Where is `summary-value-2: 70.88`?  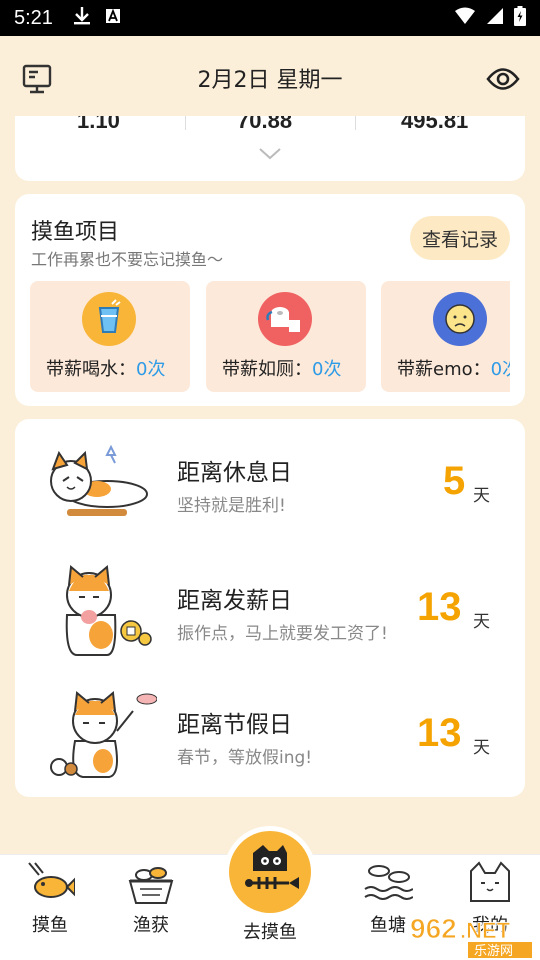 summary-value-2: 70.88 is located at coordinates (265, 124).